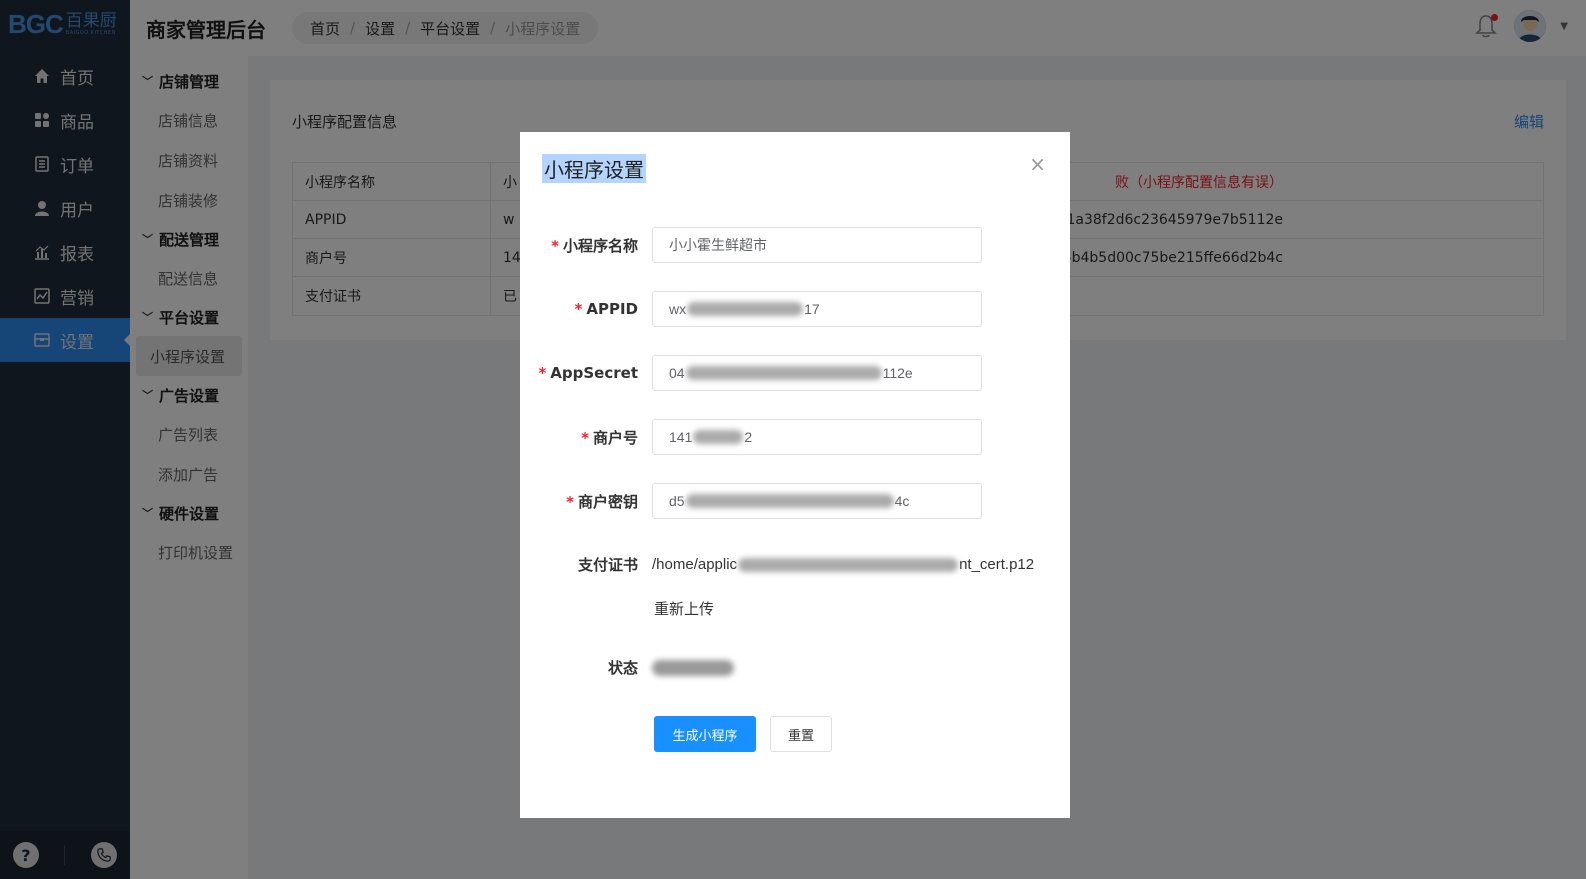 Image resolution: width=1586 pixels, height=879 pixels. I want to click on form-label-text: 小程序名称, so click(600, 245).